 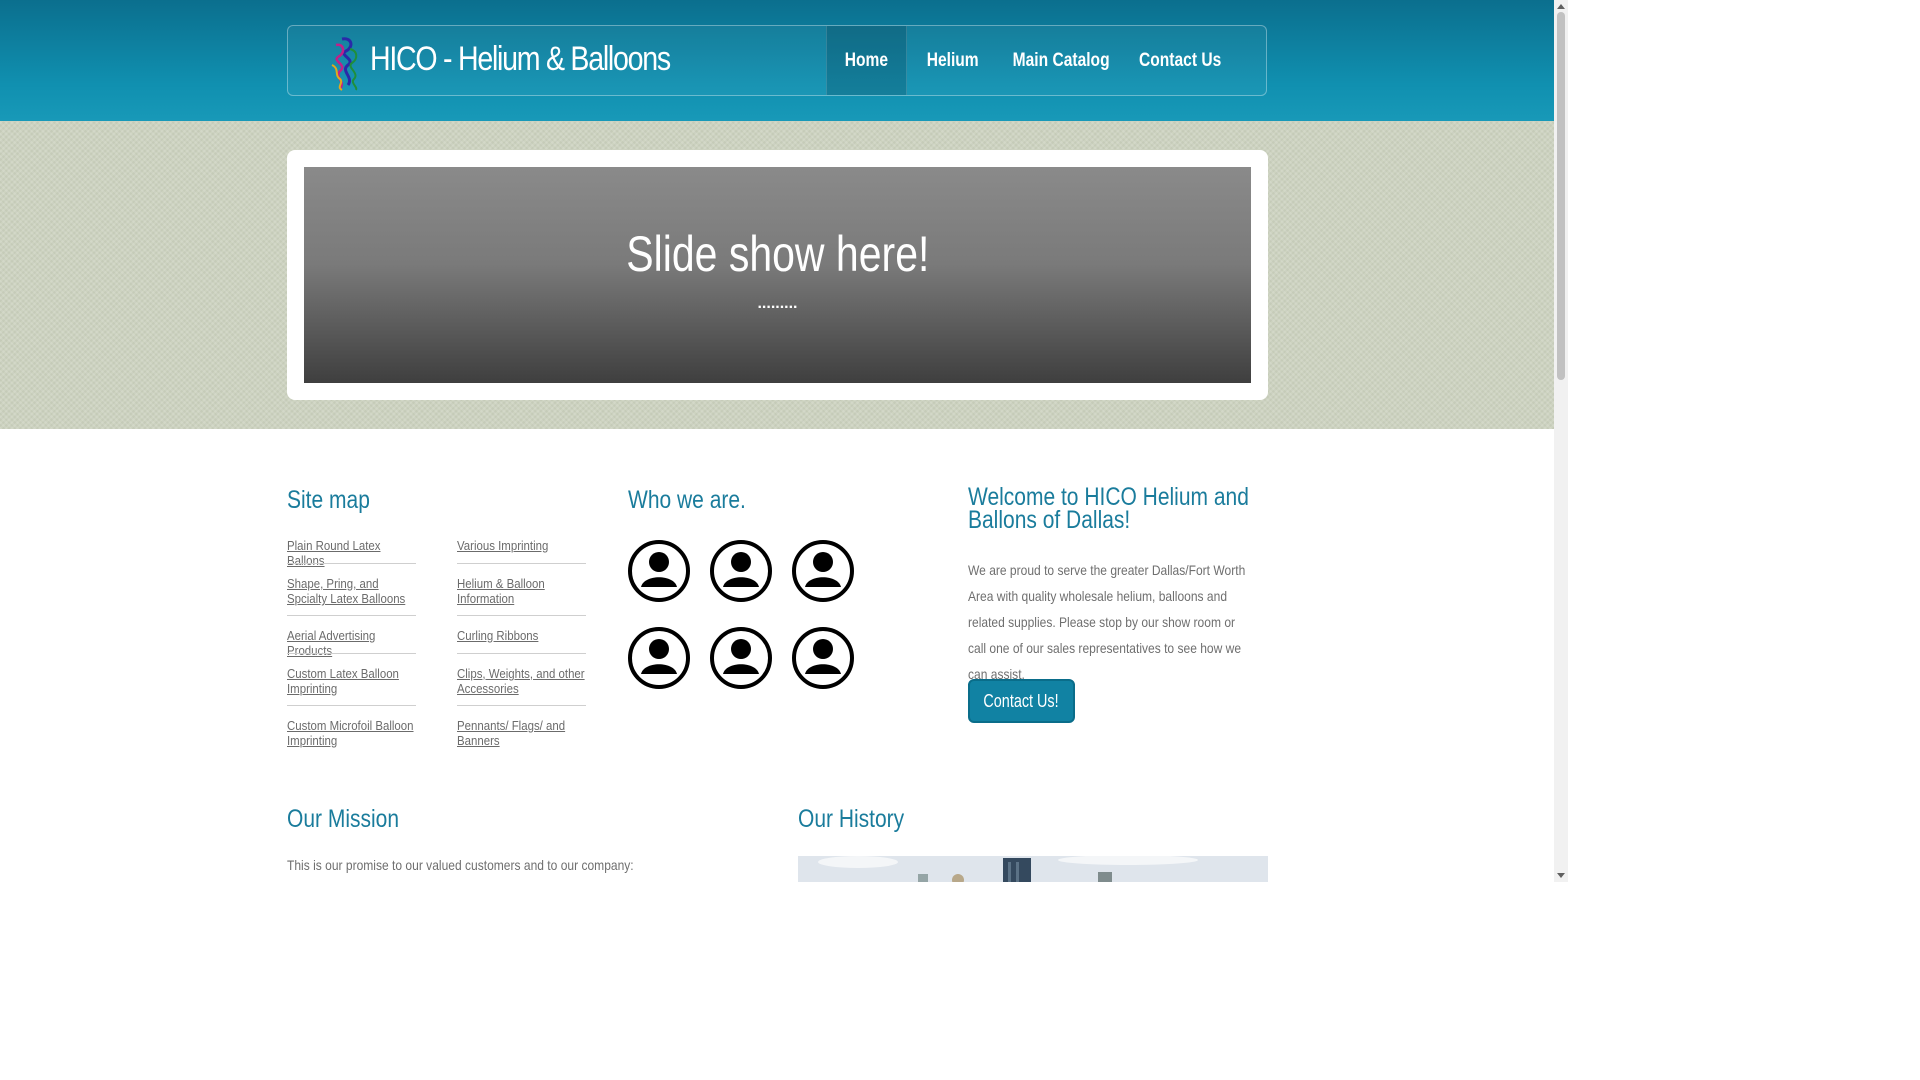 What do you see at coordinates (521, 635) in the screenshot?
I see `sitemap-link-curling-ribbons: Curling Ribbons` at bounding box center [521, 635].